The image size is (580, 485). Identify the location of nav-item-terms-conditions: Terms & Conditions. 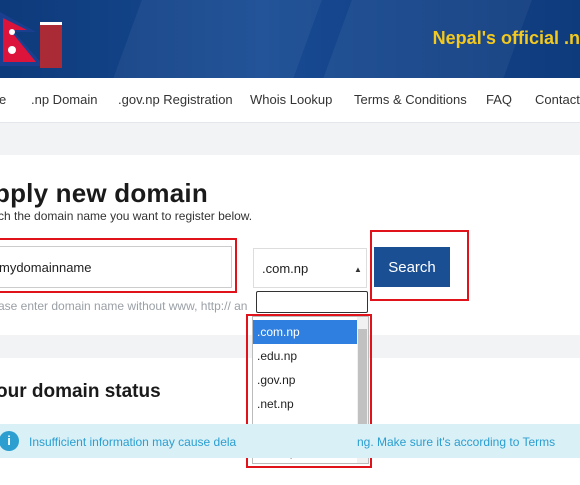
(410, 99).